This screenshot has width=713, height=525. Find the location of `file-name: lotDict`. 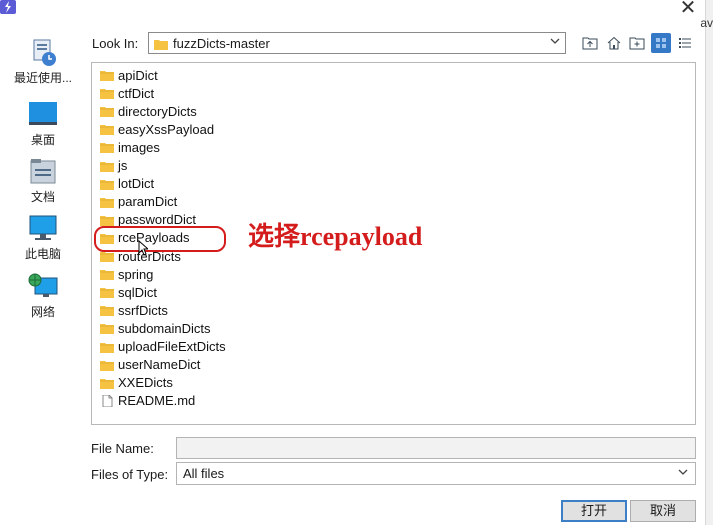

file-name: lotDict is located at coordinates (136, 184).